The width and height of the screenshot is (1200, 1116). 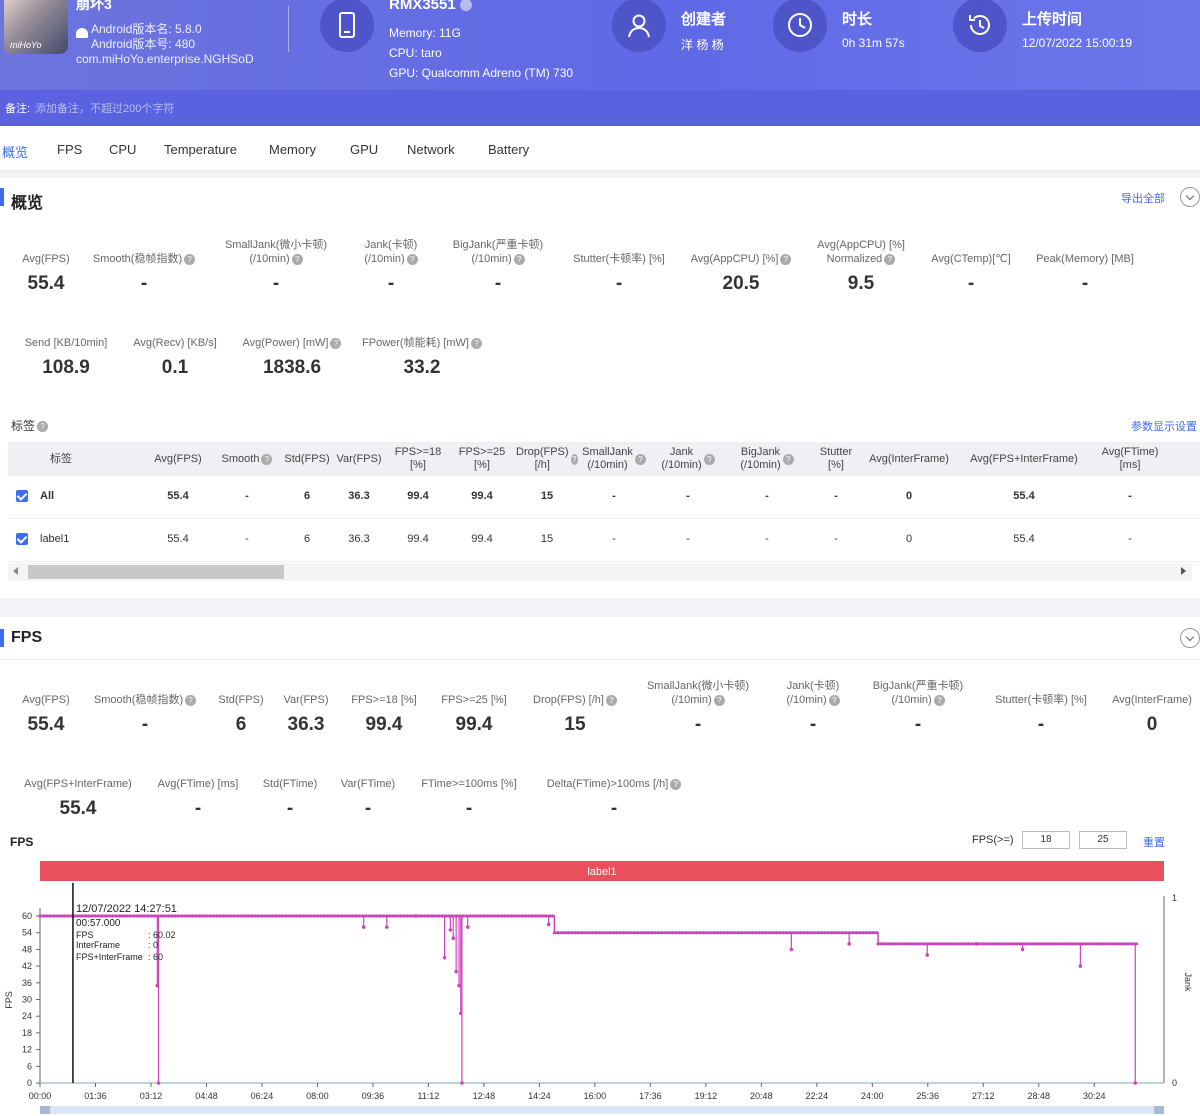 What do you see at coordinates (247, 459) in the screenshot?
I see `table-header-cell: Smooth` at bounding box center [247, 459].